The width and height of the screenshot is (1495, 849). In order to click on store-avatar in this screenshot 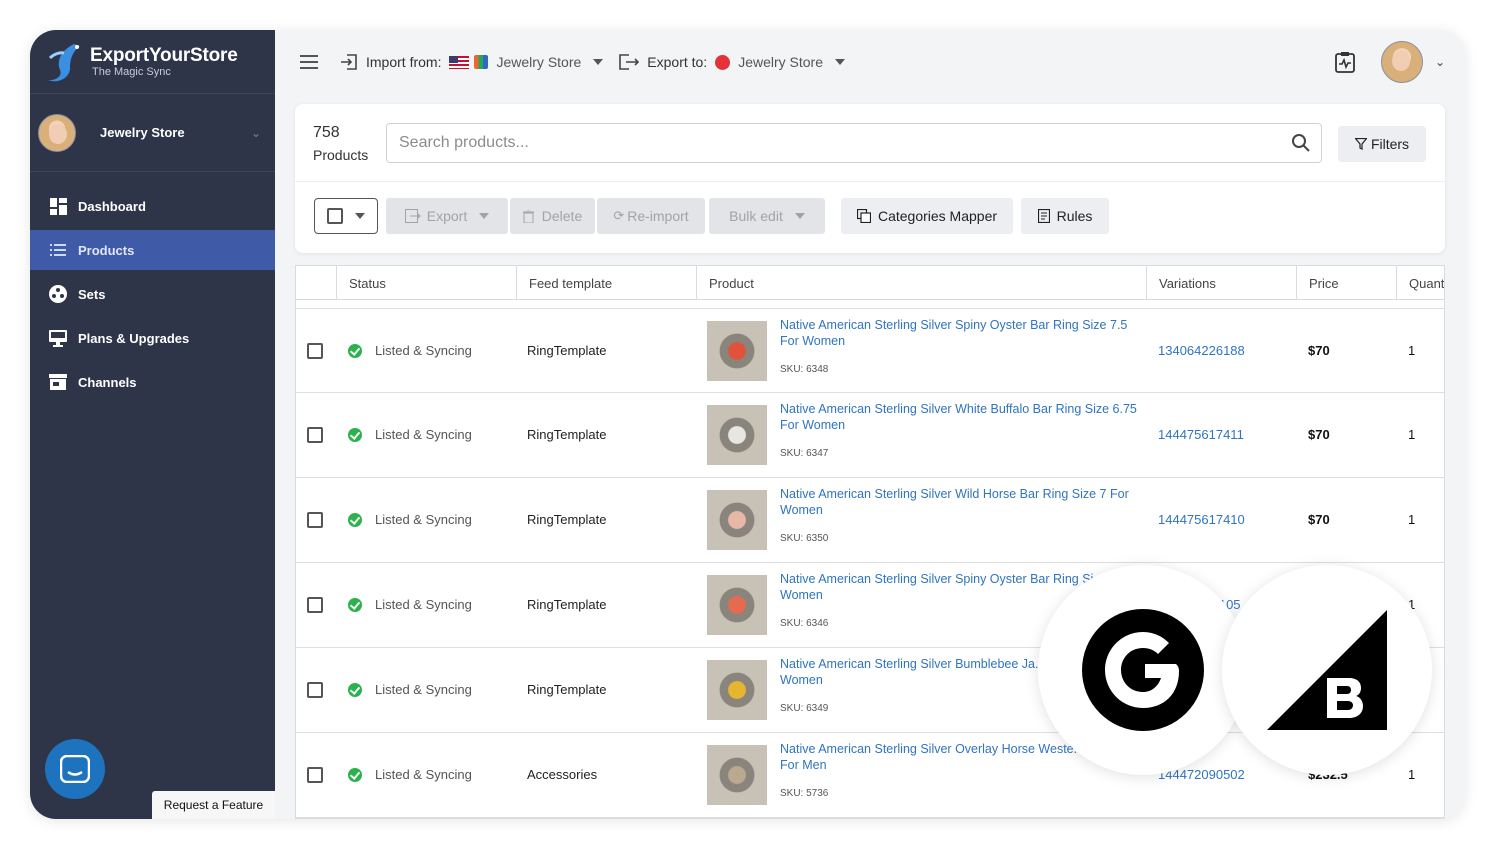, I will do `click(57, 132)`.